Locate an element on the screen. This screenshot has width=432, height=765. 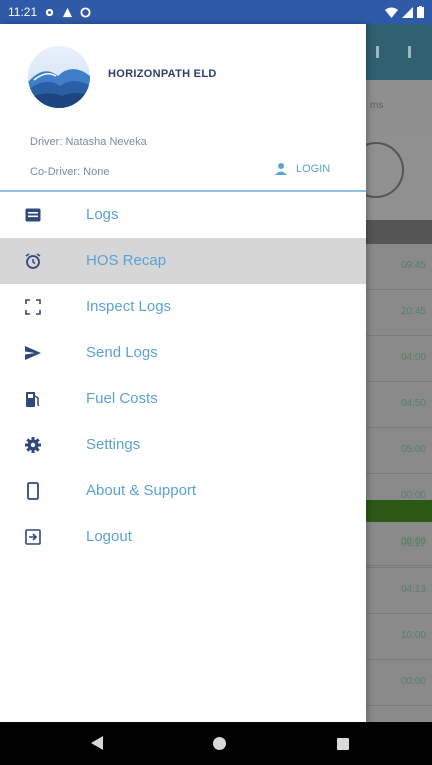
home-icon is located at coordinates (219, 743).